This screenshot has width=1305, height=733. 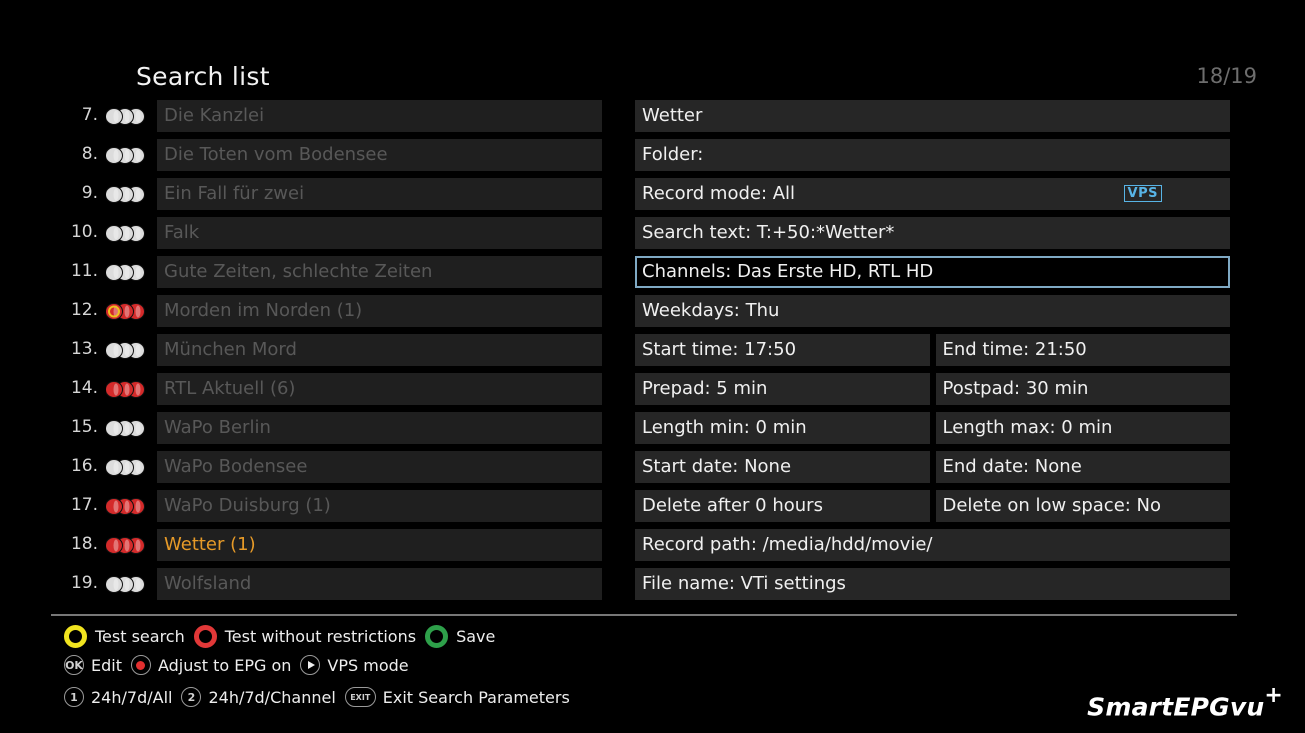 I want to click on list-item-name: WaPo Berlin, so click(x=379, y=428).